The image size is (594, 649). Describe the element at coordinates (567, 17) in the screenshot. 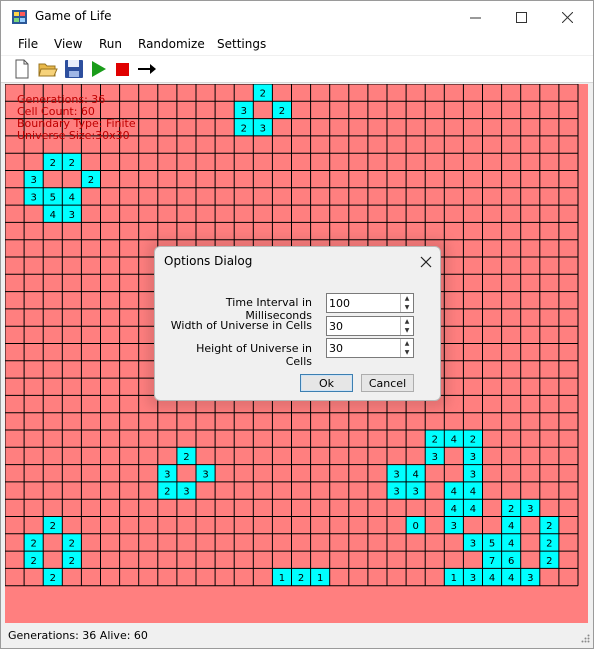

I see `close-button` at that location.